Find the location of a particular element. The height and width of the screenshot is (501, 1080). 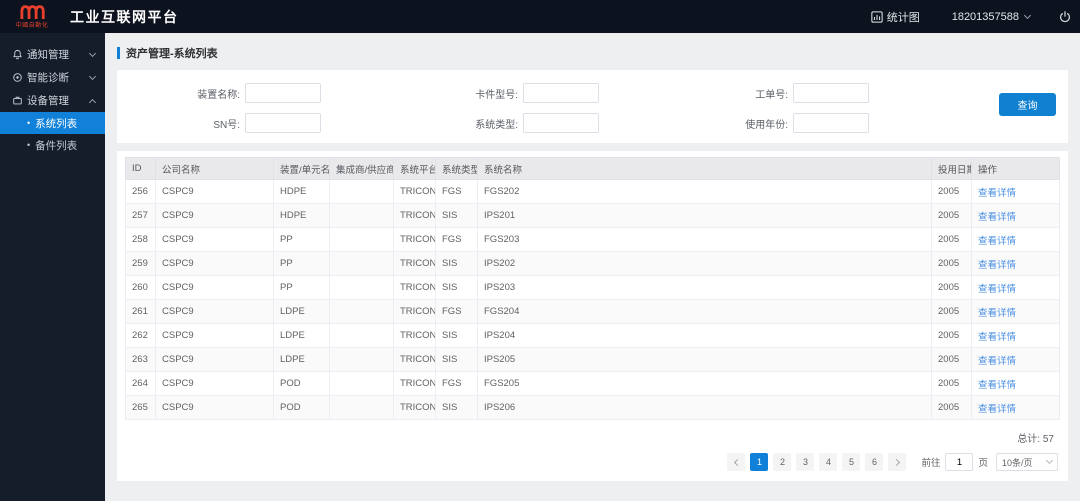

page-button-6: 6 is located at coordinates (874, 462).